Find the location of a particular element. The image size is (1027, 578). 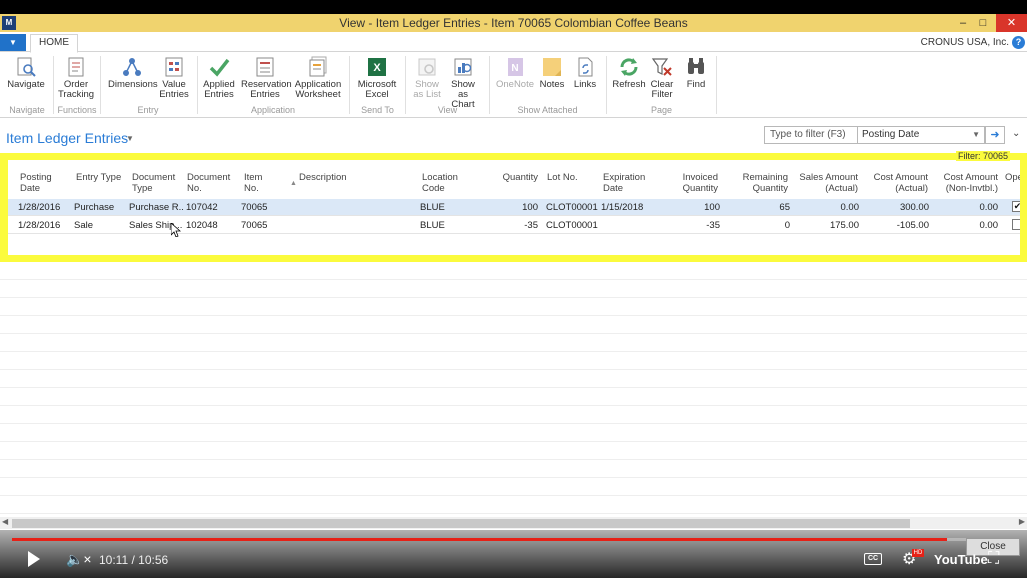

applied-entries-label: Applied Entries is located at coordinates (219, 89).